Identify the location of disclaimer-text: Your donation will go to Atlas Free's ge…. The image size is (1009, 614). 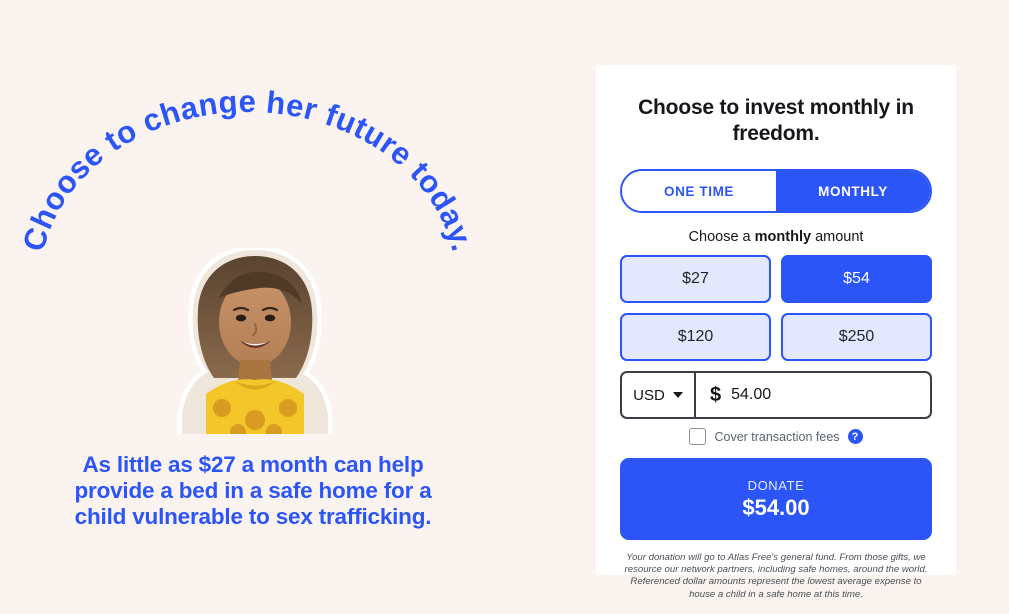
(776, 576).